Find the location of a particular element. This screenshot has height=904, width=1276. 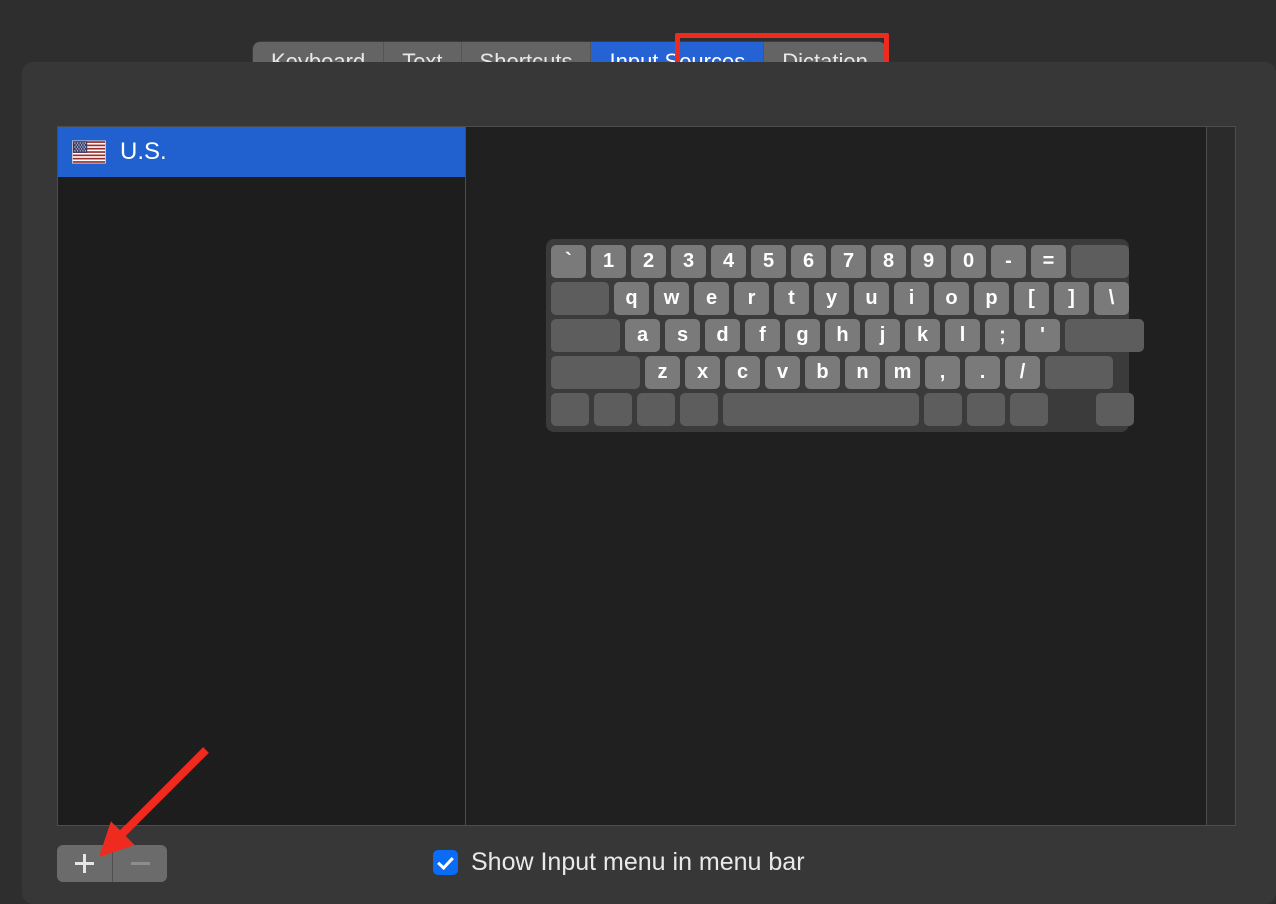

key-p: p is located at coordinates (991, 298).